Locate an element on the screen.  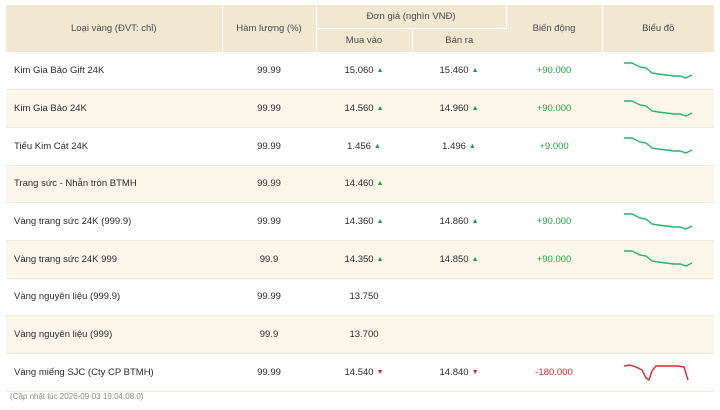
header-change: Biến động is located at coordinates (554, 29).